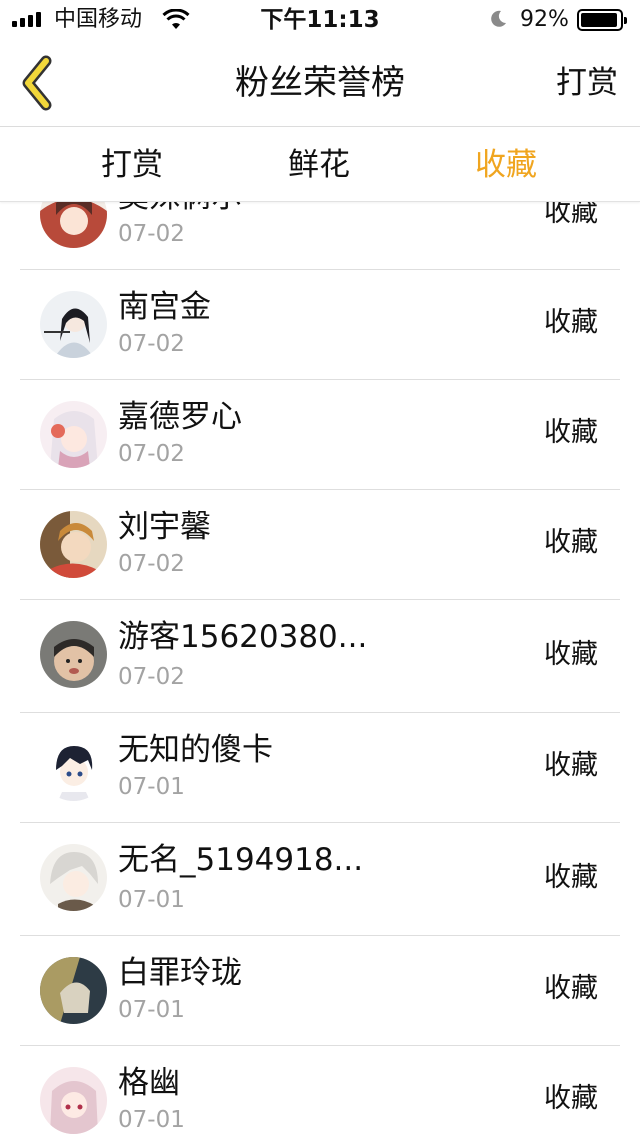 This screenshot has width=640, height=1136. Describe the element at coordinates (320, 325) in the screenshot. I see `list-item: 南宫金 07-02 收藏` at that location.